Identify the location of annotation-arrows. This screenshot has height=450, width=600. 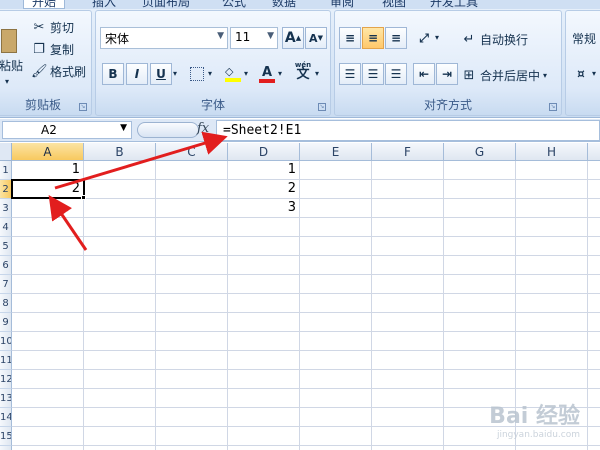
(138, 191).